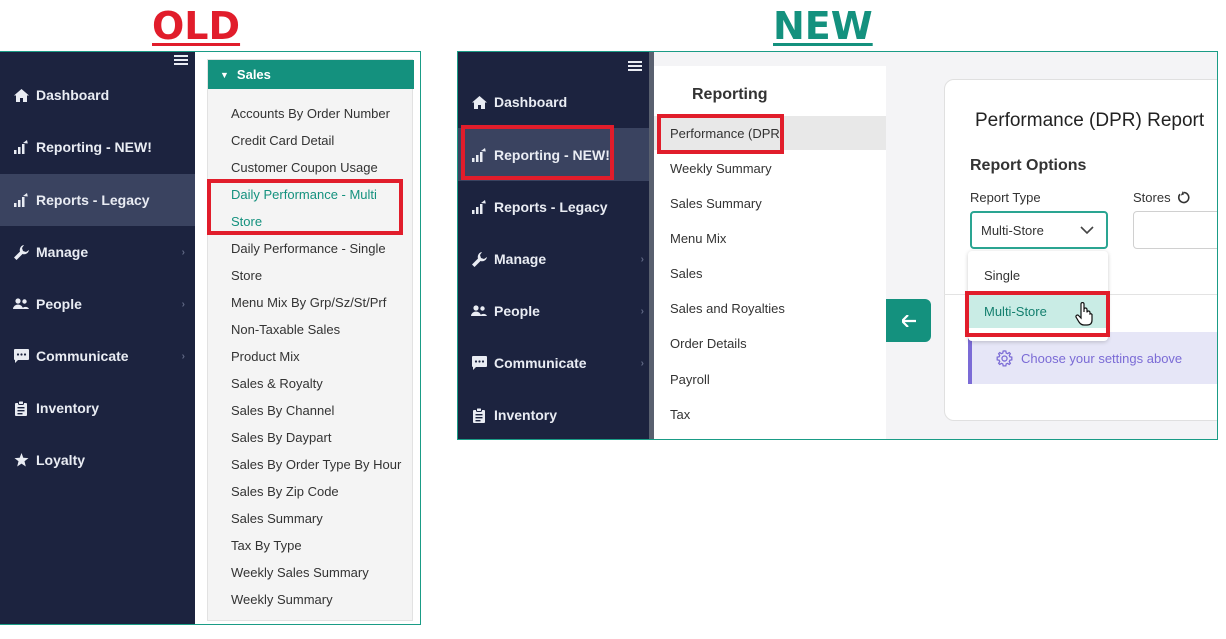 The height and width of the screenshot is (639, 1226). Describe the element at coordinates (770, 343) in the screenshot. I see `submenu-item: Order Details` at that location.